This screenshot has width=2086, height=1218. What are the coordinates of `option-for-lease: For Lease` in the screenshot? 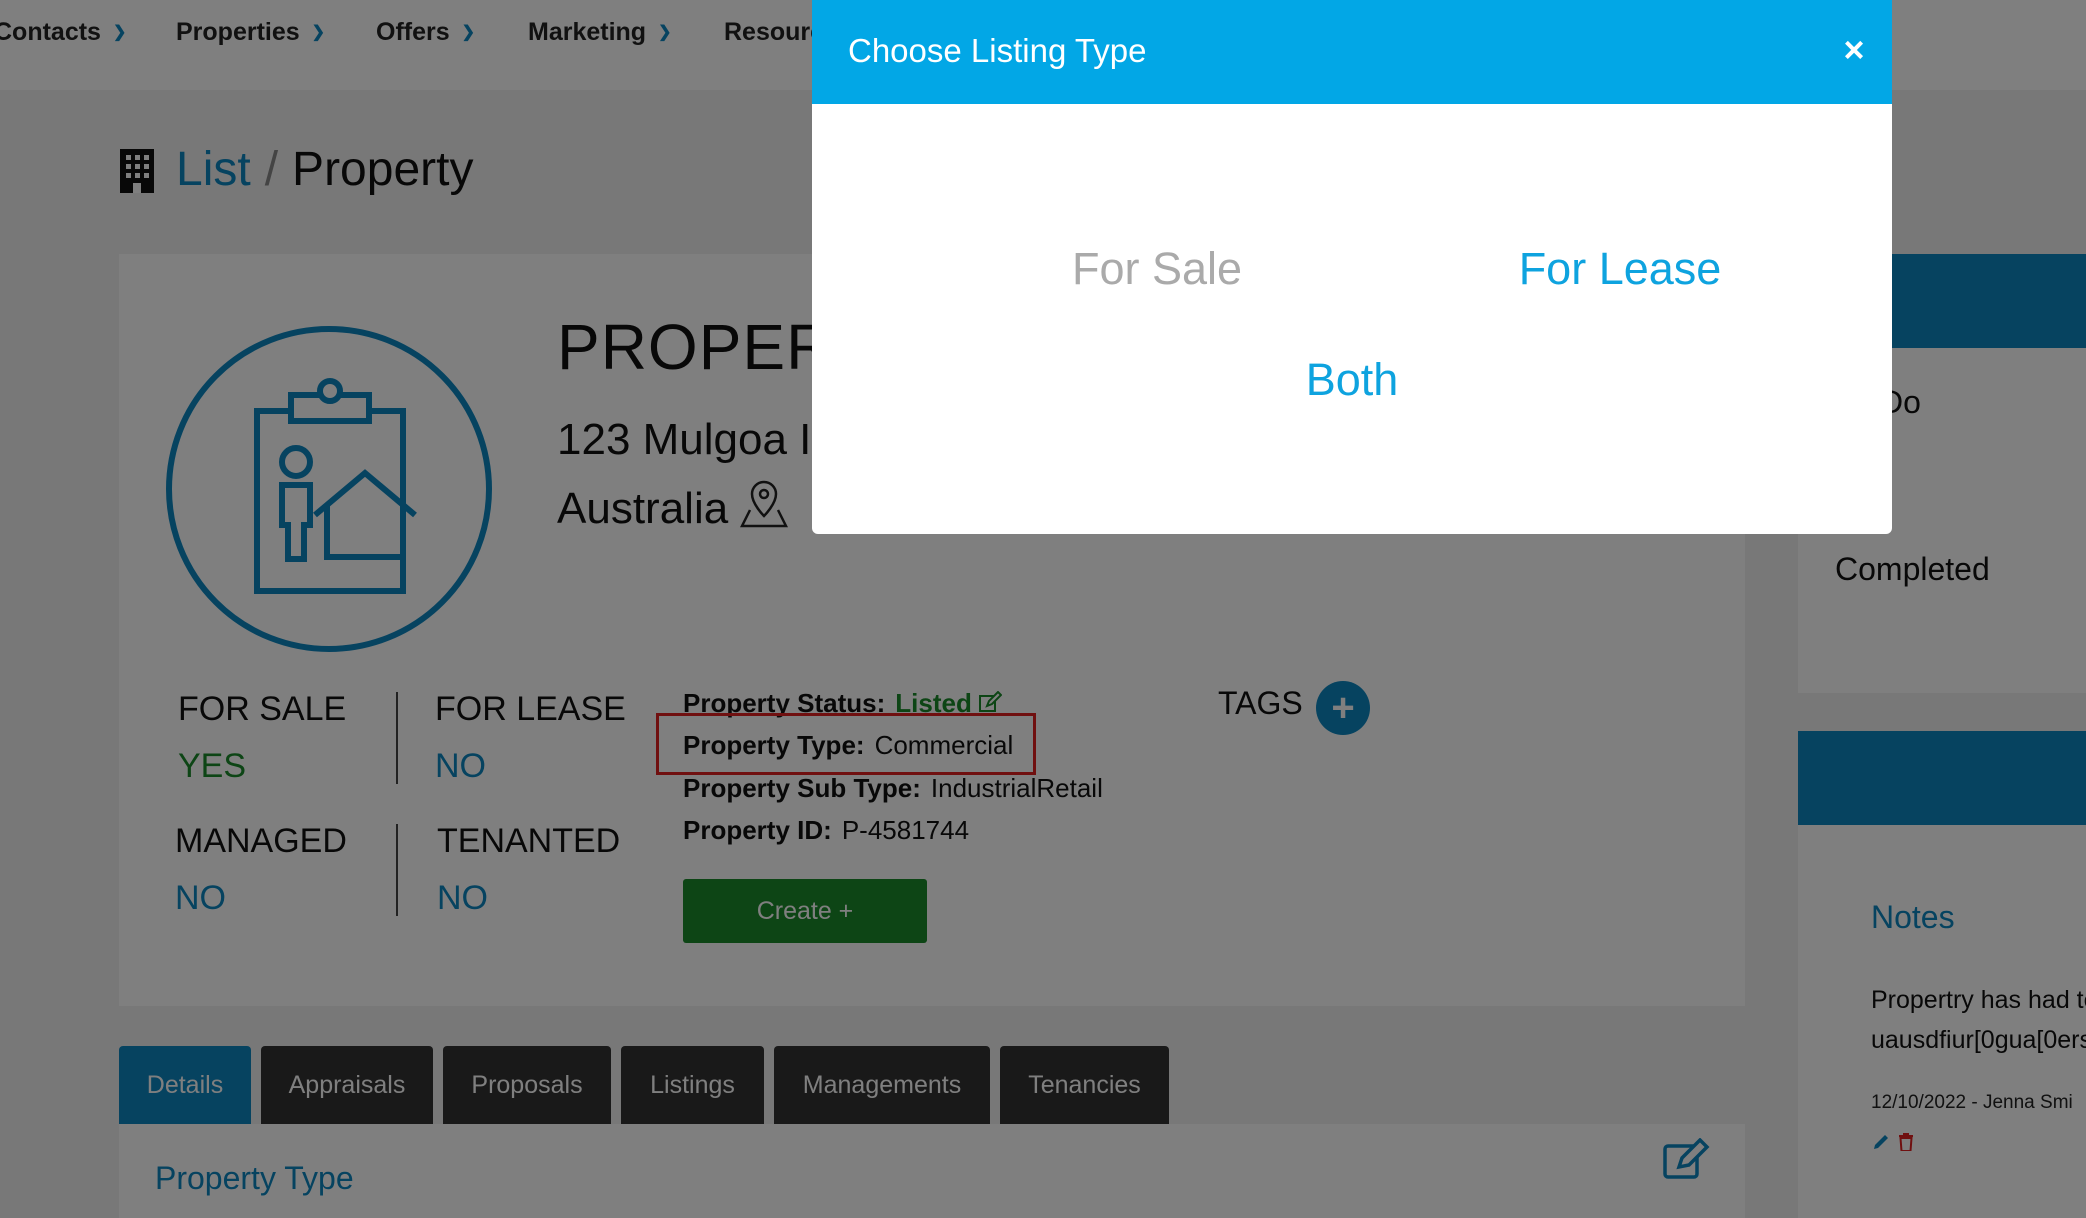 It's located at (1620, 269).